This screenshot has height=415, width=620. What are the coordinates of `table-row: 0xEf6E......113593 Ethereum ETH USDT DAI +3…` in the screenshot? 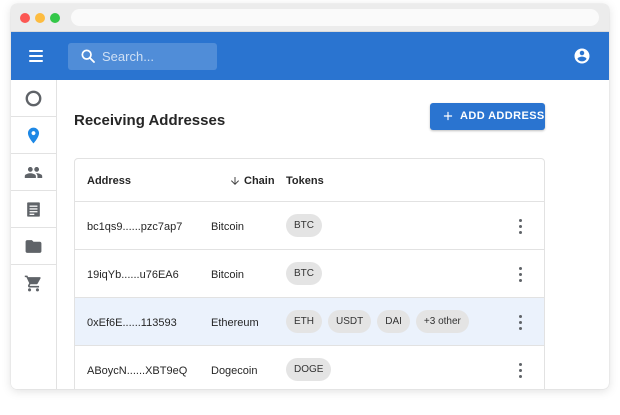 It's located at (309, 322).